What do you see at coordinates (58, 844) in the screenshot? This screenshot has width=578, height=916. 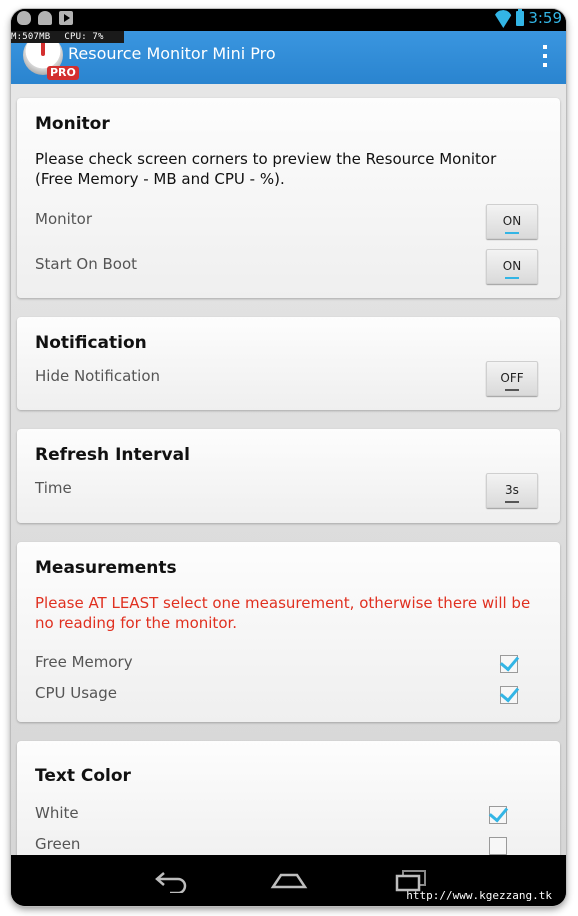 I see `green-label: Green` at bounding box center [58, 844].